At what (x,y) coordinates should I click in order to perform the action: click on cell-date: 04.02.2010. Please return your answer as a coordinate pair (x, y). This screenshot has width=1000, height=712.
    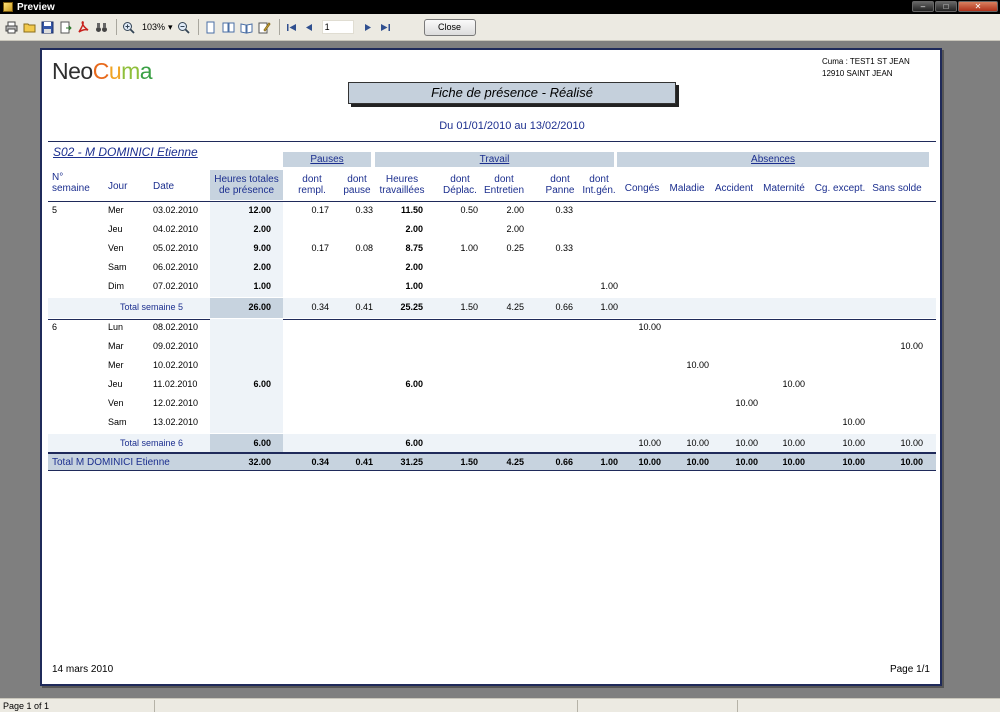
    Looking at the image, I should click on (176, 229).